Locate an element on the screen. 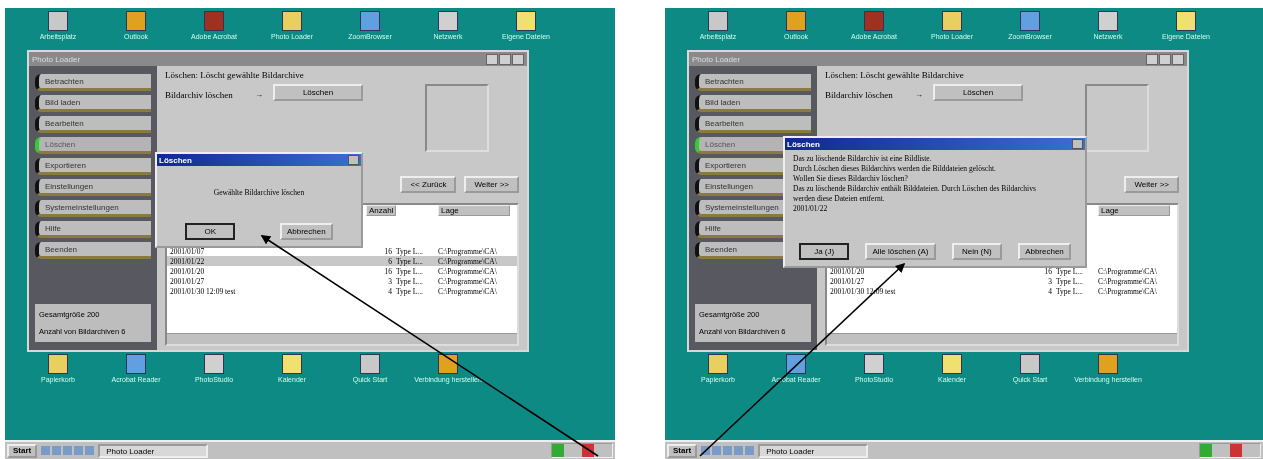 This screenshot has height=459, width=1263. dialog-title: Löschen is located at coordinates (175, 160).